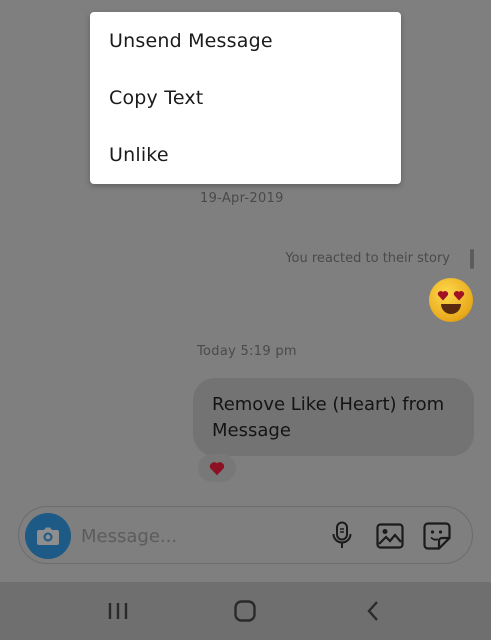 Image resolution: width=491 pixels, height=640 pixels. What do you see at coordinates (139, 155) in the screenshot?
I see `unlike-option: Unlike` at bounding box center [139, 155].